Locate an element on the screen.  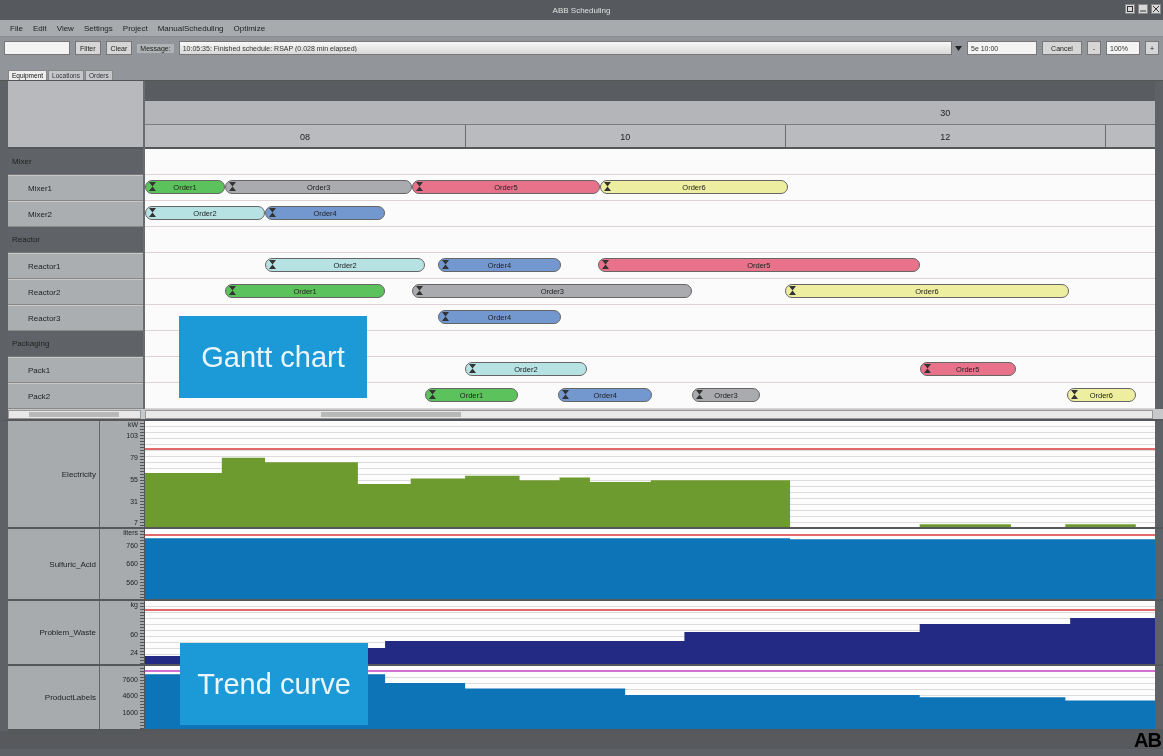
resource-label: Reactor2 is located at coordinates (75, 292).